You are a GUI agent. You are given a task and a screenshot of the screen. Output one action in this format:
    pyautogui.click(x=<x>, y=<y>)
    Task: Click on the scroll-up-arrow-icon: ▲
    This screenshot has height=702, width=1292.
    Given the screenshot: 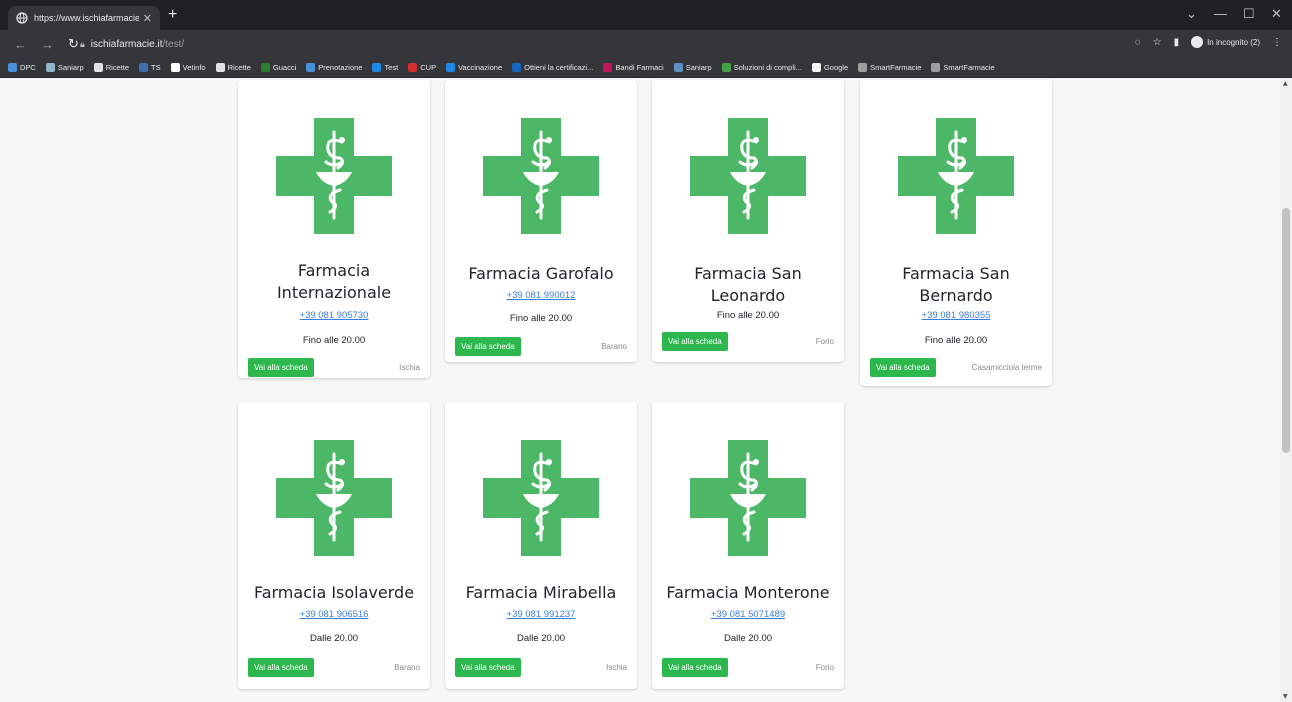 What is the action you would take?
    pyautogui.click(x=1285, y=83)
    